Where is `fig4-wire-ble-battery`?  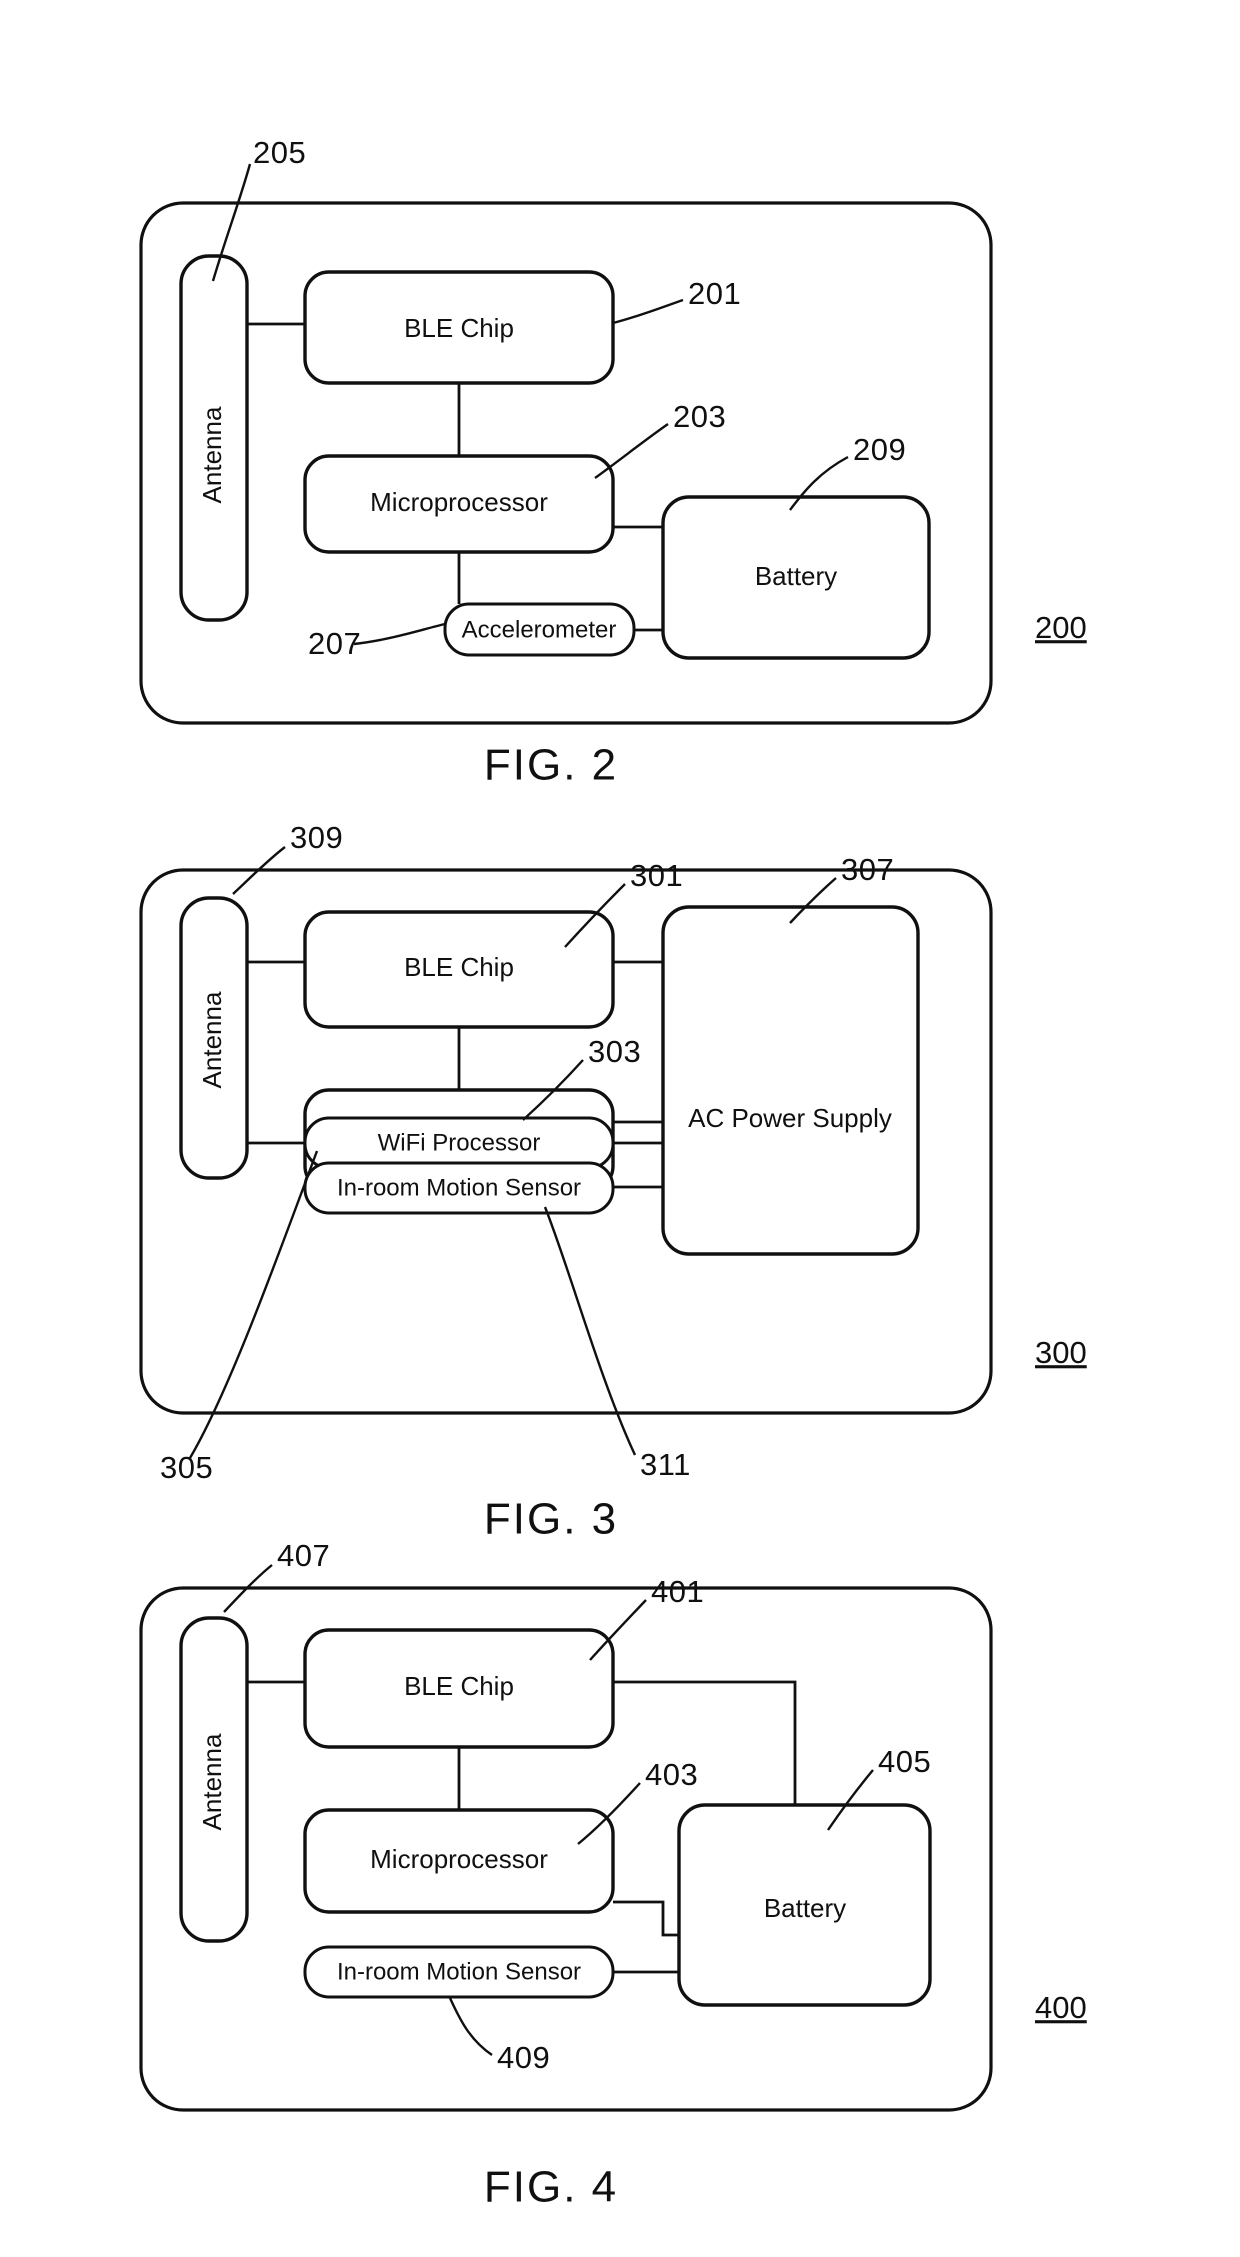 fig4-wire-ble-battery is located at coordinates (705, 1742).